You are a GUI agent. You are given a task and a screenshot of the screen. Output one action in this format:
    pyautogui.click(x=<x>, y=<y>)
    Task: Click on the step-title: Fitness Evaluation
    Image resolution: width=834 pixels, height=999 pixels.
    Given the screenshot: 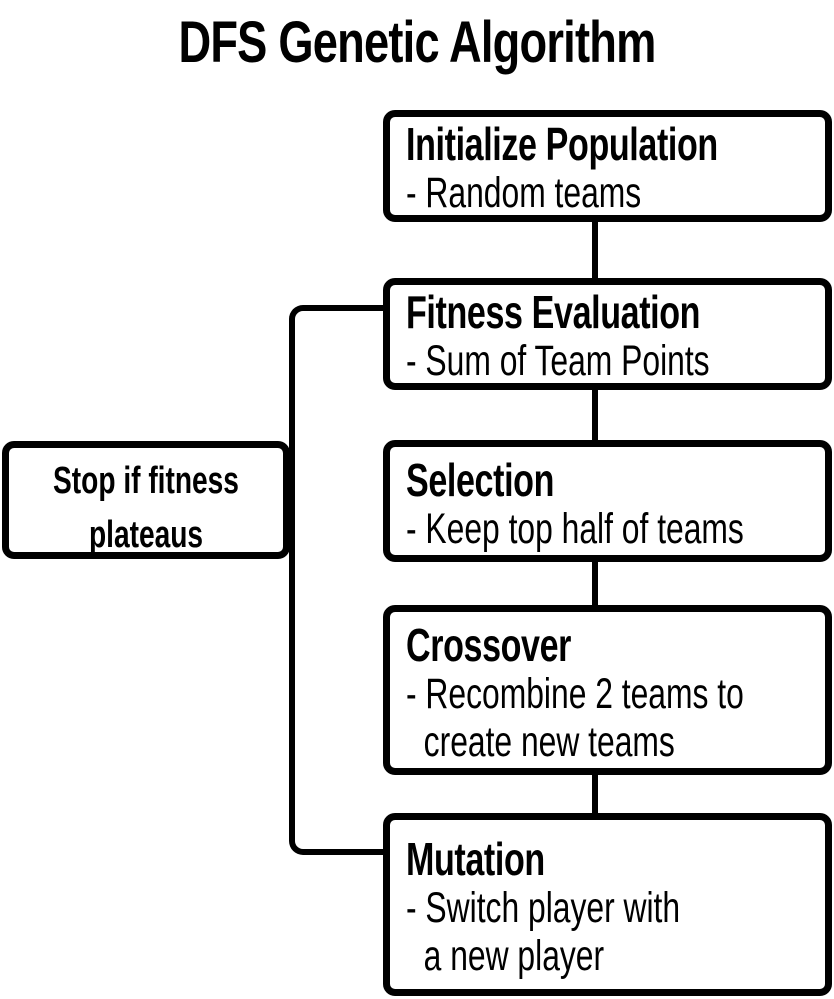 What is the action you would take?
    pyautogui.click(x=553, y=312)
    